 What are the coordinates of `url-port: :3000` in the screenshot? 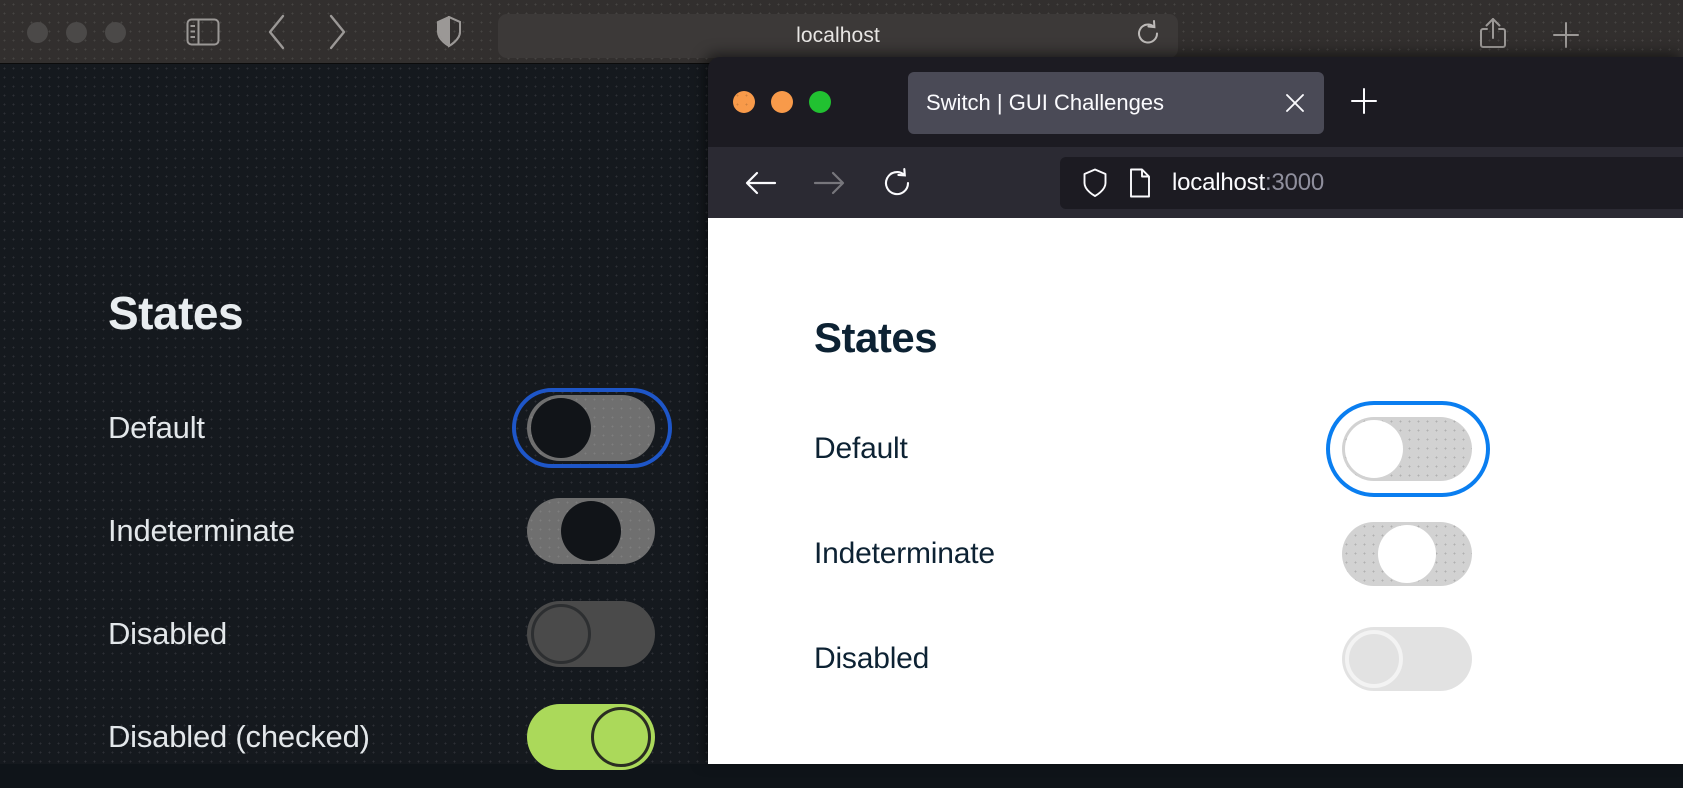 It's located at (1294, 182).